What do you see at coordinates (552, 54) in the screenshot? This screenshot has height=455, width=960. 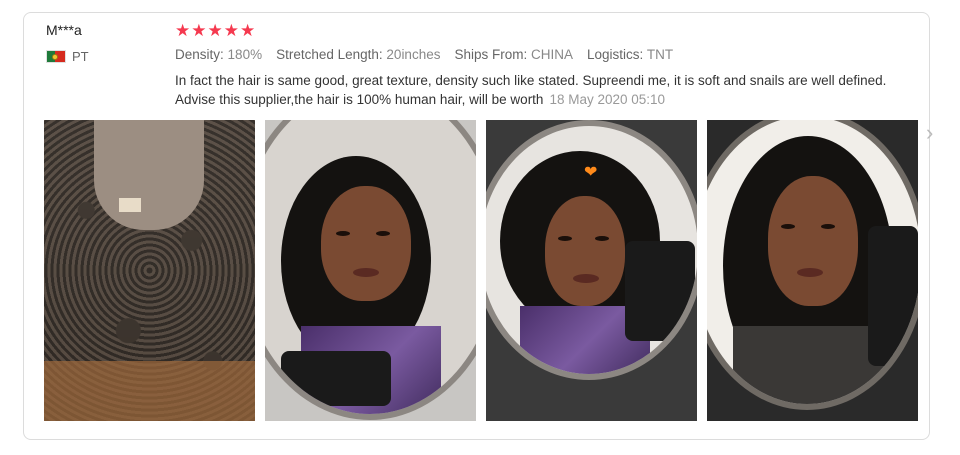 I see `spec-value: CHINA` at bounding box center [552, 54].